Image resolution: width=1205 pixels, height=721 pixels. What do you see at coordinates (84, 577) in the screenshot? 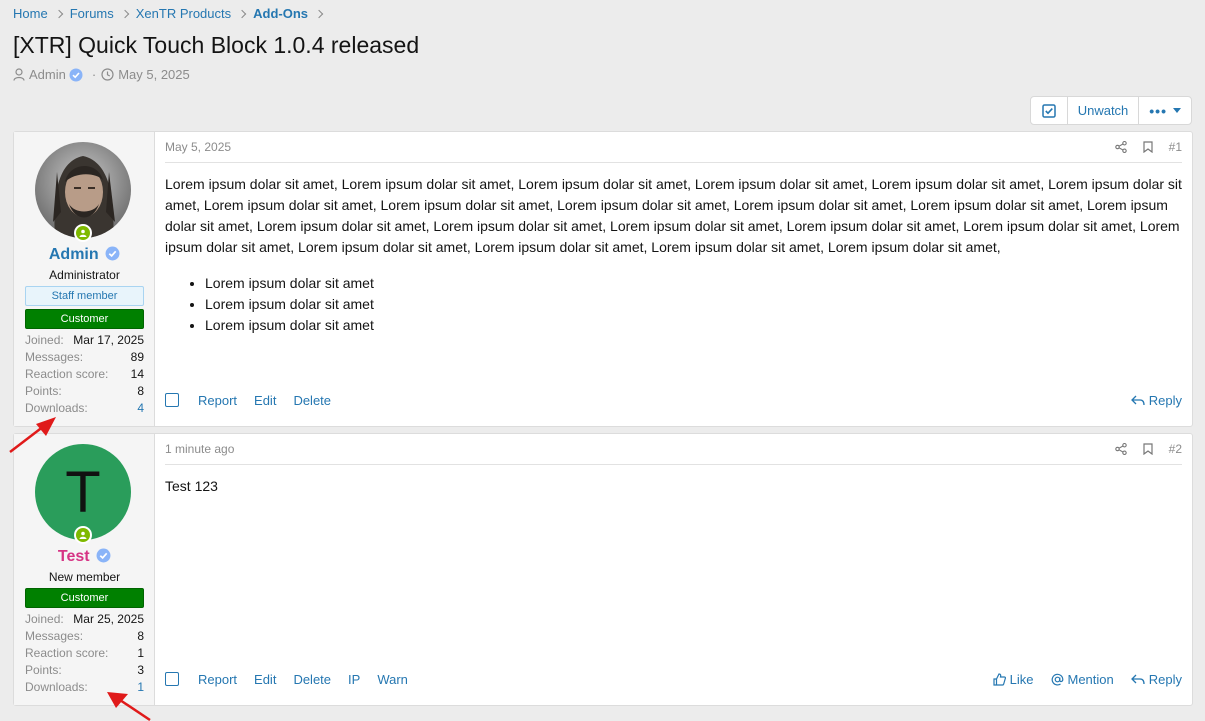
I see `user-title: New member` at bounding box center [84, 577].